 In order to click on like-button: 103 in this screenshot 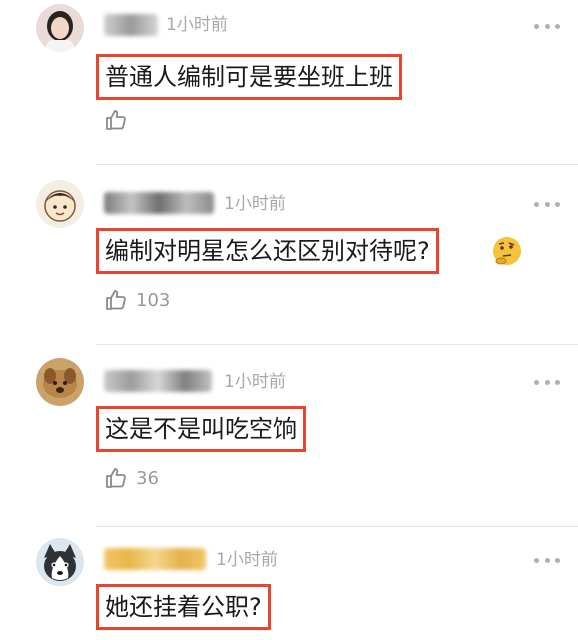, I will do `click(137, 300)`.